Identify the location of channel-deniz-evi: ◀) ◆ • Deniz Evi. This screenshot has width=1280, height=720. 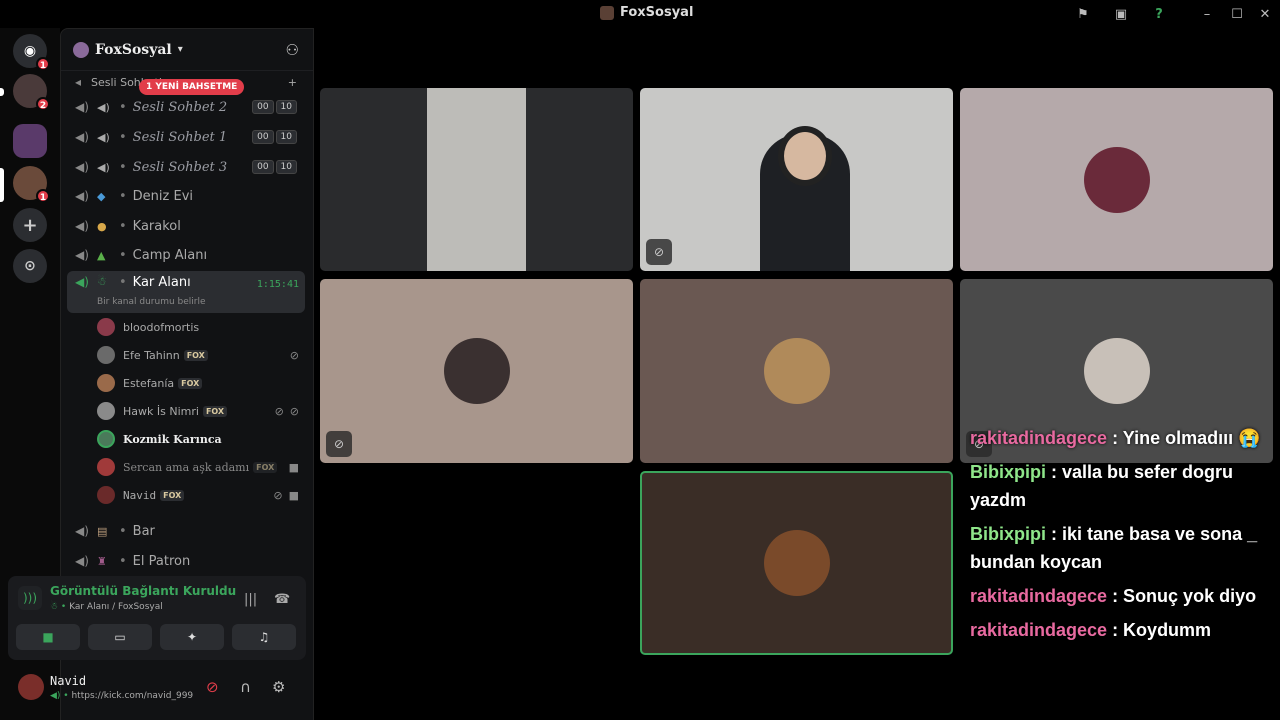
(186, 196).